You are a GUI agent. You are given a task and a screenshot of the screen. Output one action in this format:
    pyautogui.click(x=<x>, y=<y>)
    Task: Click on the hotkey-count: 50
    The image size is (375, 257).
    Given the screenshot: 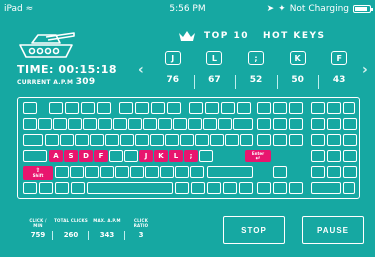 What is the action you would take?
    pyautogui.click(x=297, y=80)
    